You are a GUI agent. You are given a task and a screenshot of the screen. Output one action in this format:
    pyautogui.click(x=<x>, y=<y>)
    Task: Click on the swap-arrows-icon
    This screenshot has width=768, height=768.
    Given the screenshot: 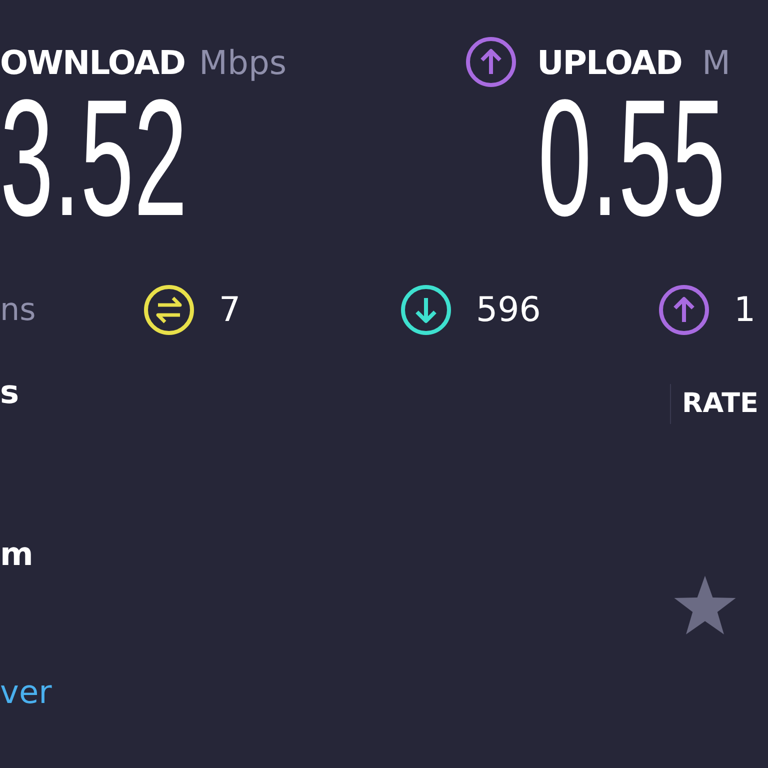 What is the action you would take?
    pyautogui.click(x=169, y=310)
    